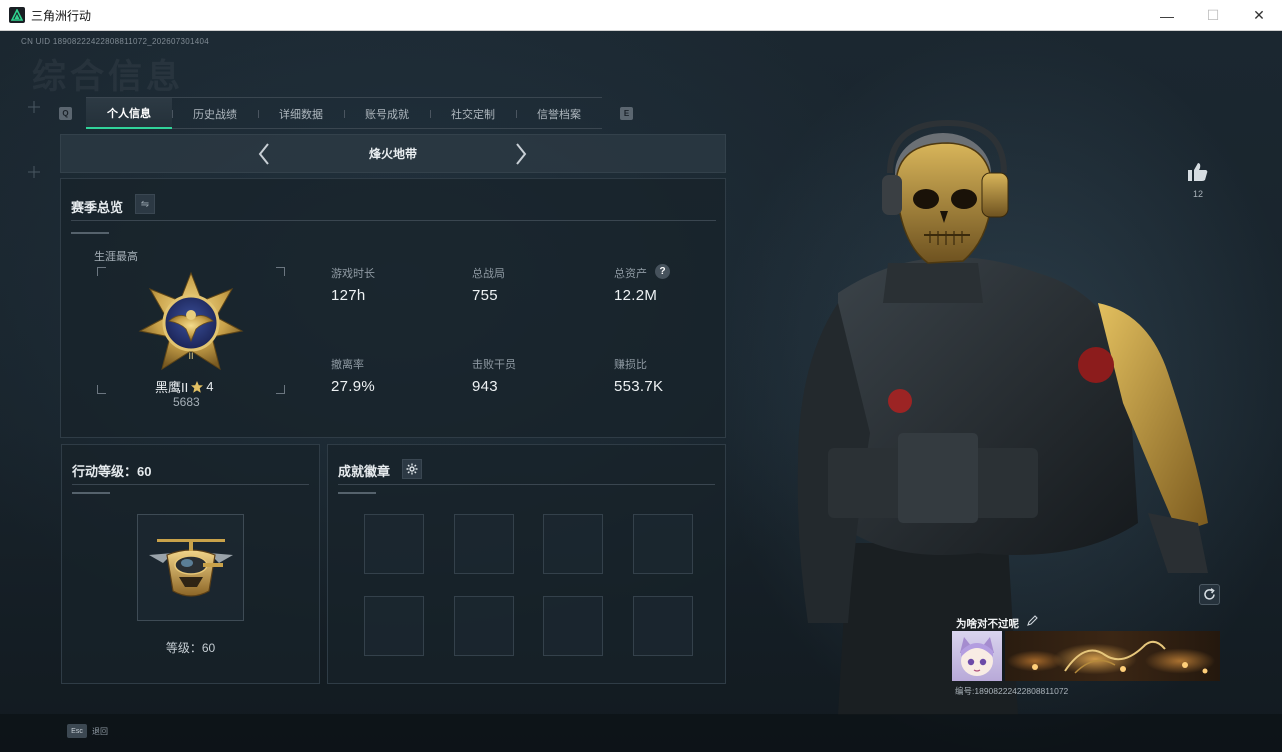  What do you see at coordinates (77, 731) in the screenshot?
I see `esc-key: Esc` at bounding box center [77, 731].